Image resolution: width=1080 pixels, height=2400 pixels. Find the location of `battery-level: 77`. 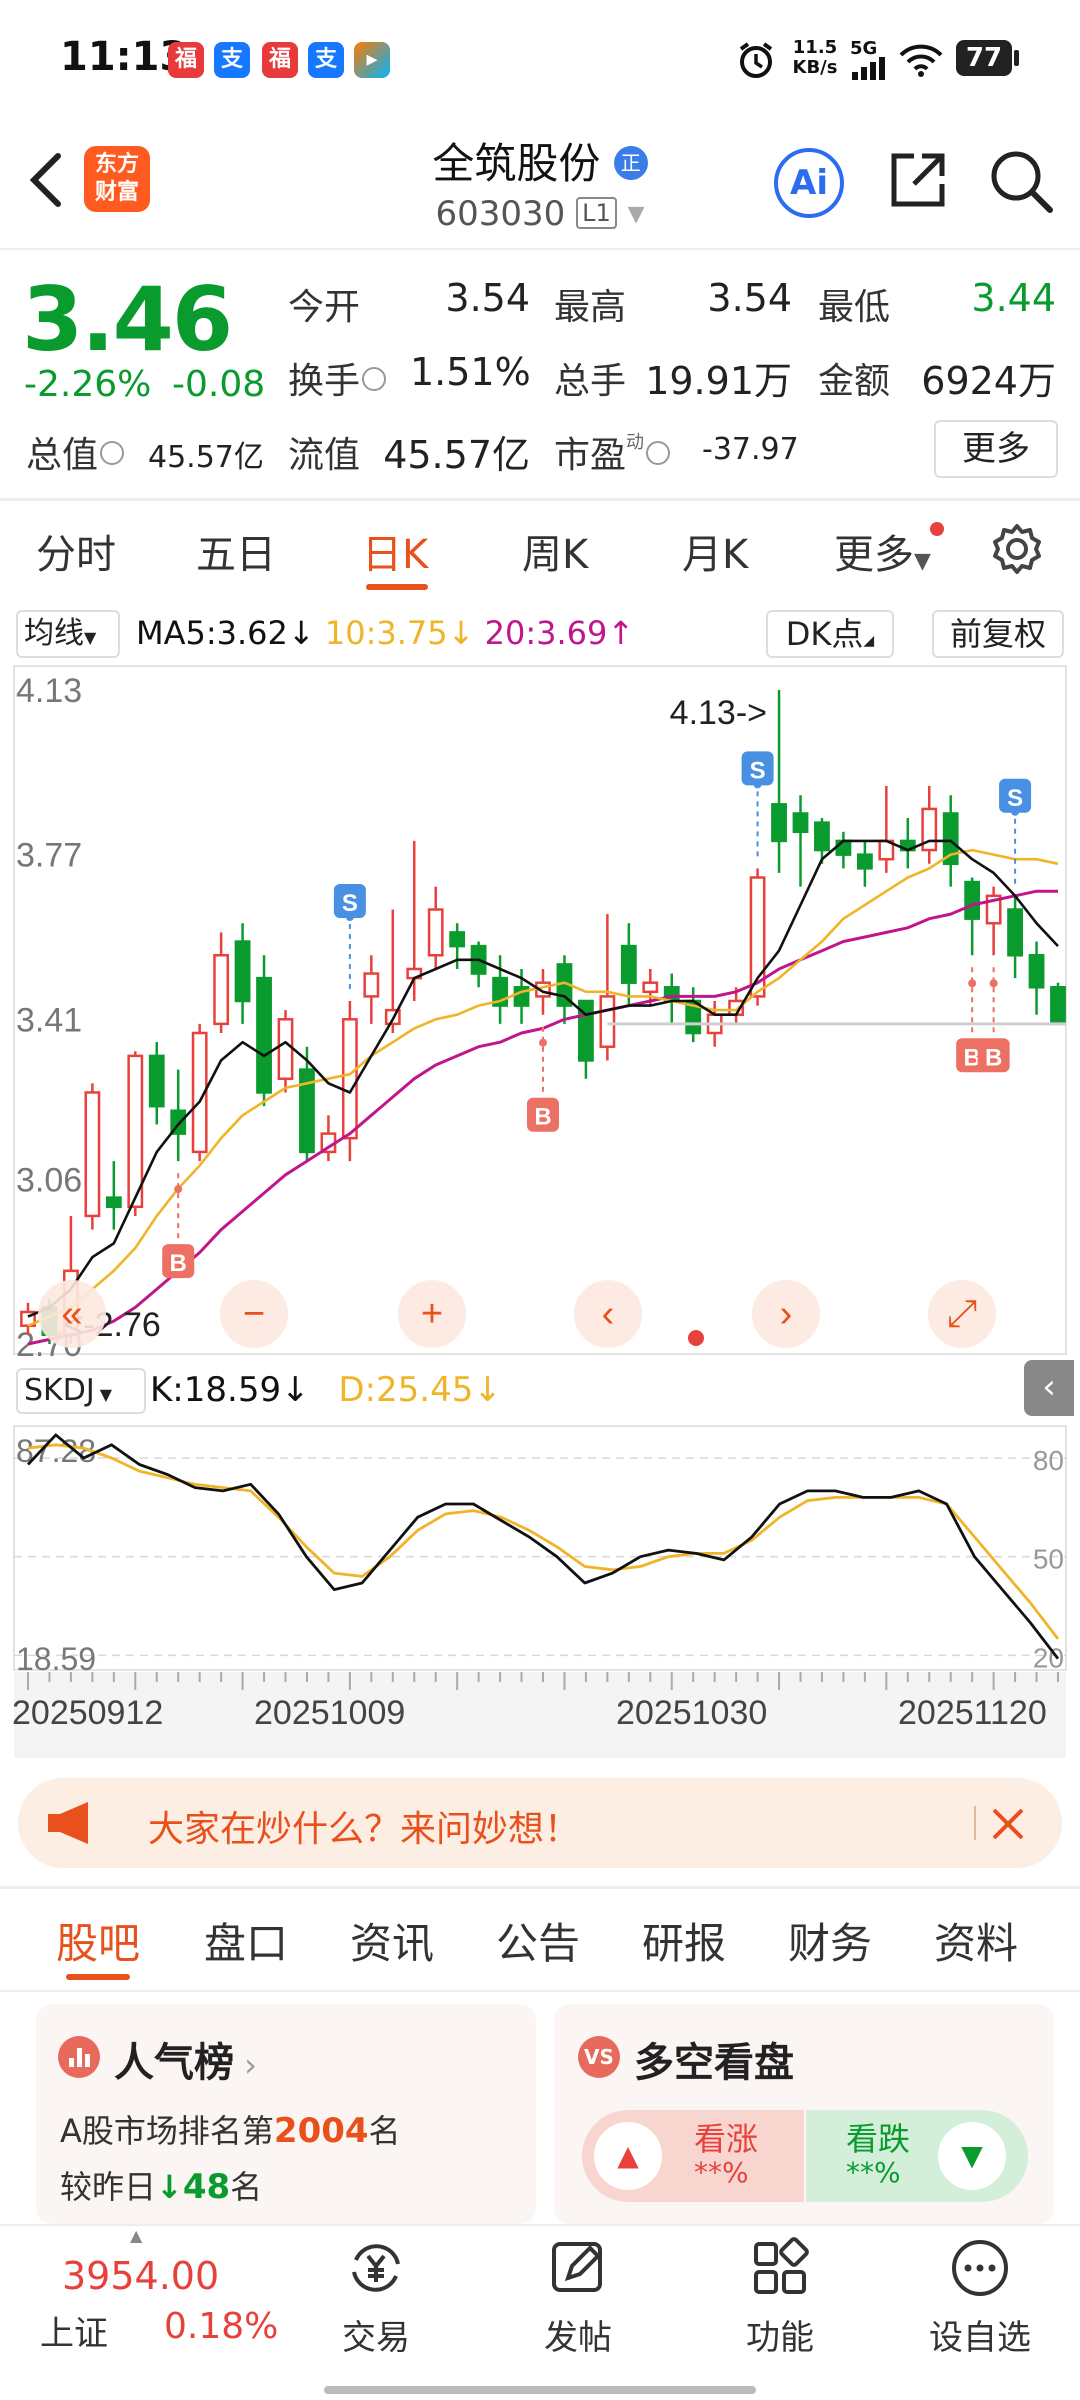

battery-level: 77 is located at coordinates (984, 58).